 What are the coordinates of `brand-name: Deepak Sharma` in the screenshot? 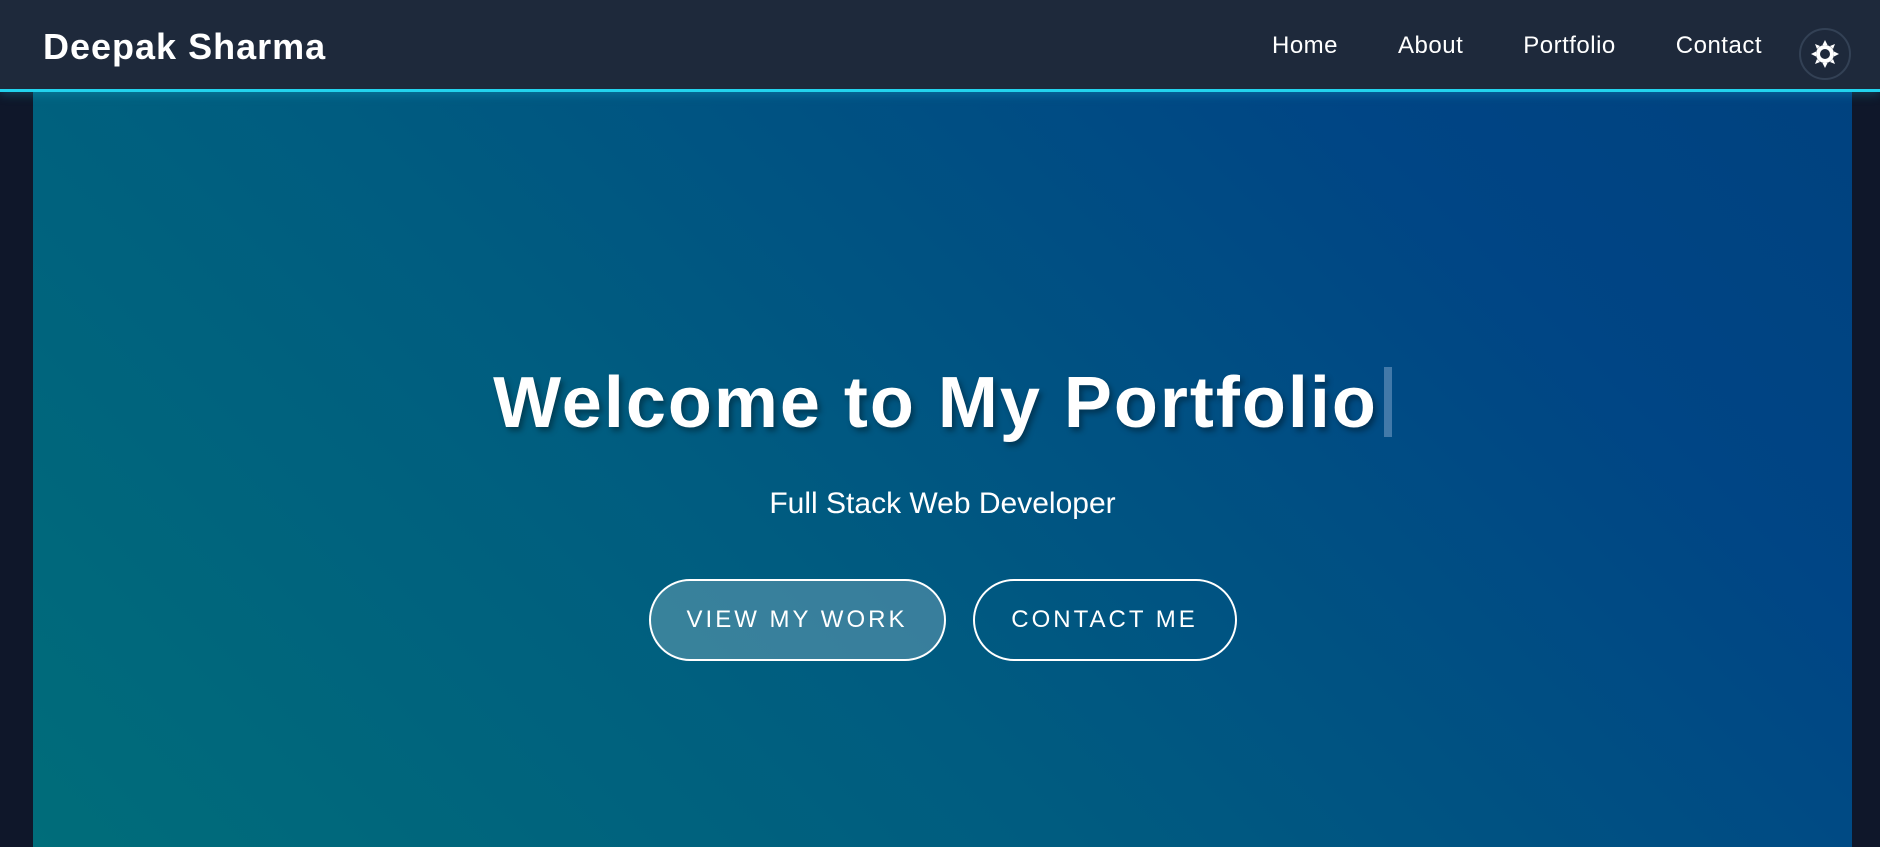 It's located at (184, 47).